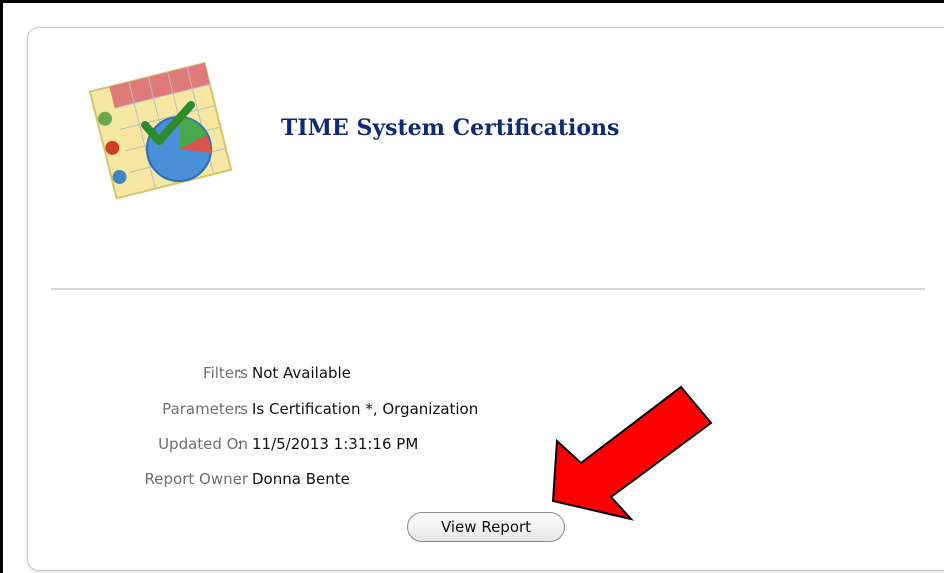 The image size is (944, 573). I want to click on red-arrow-icon, so click(632, 453).